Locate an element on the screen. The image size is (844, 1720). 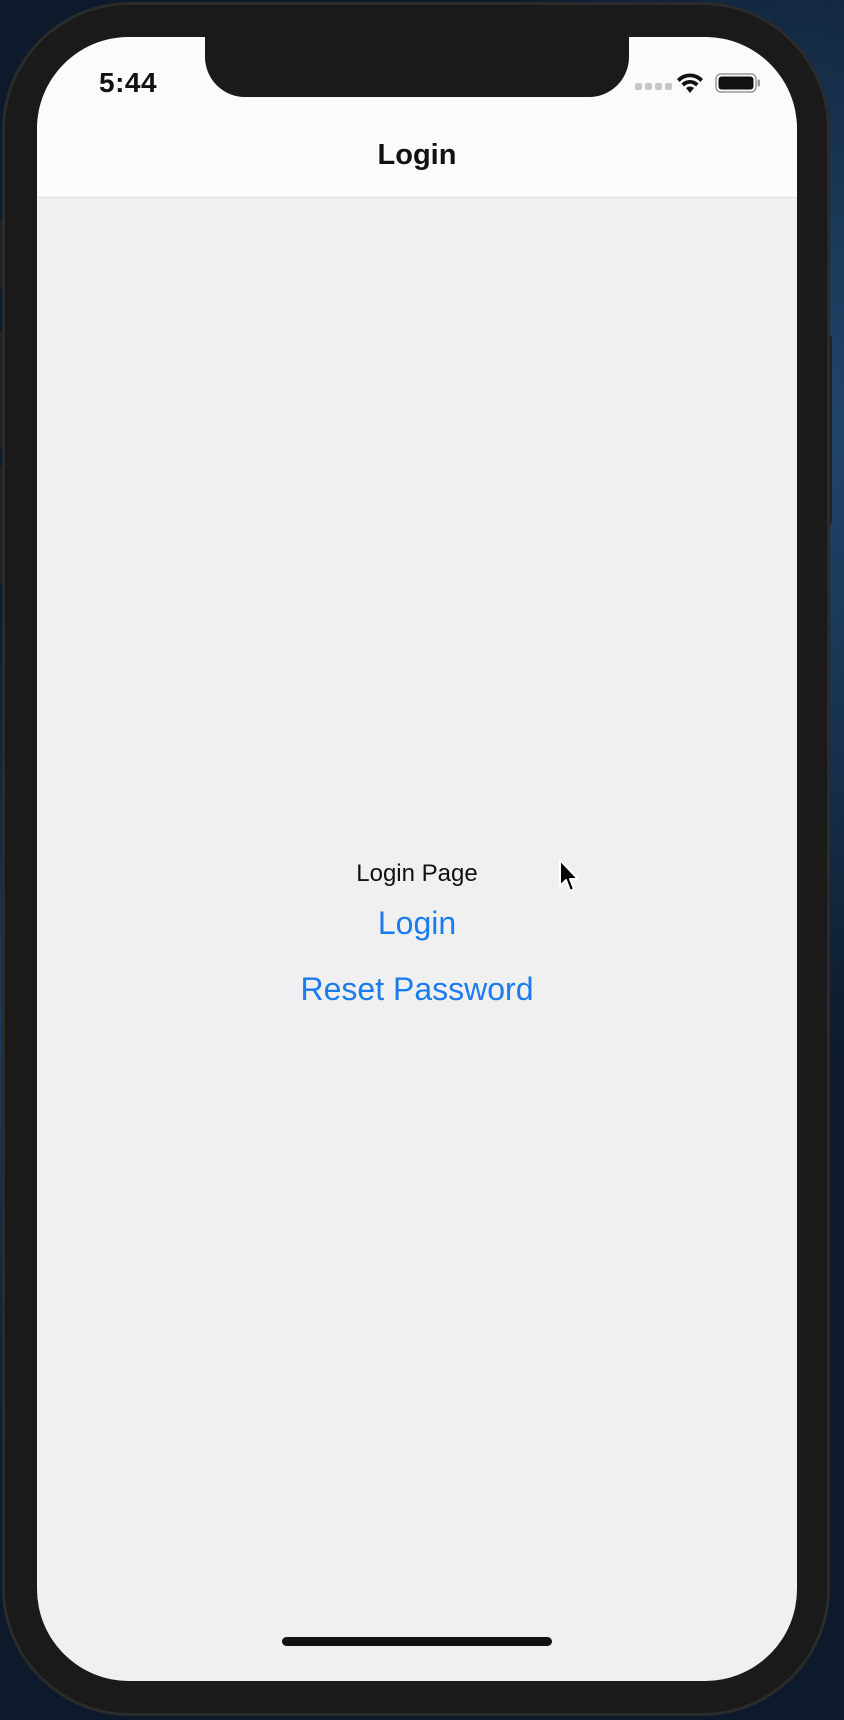
status-icons is located at coordinates (705, 84).